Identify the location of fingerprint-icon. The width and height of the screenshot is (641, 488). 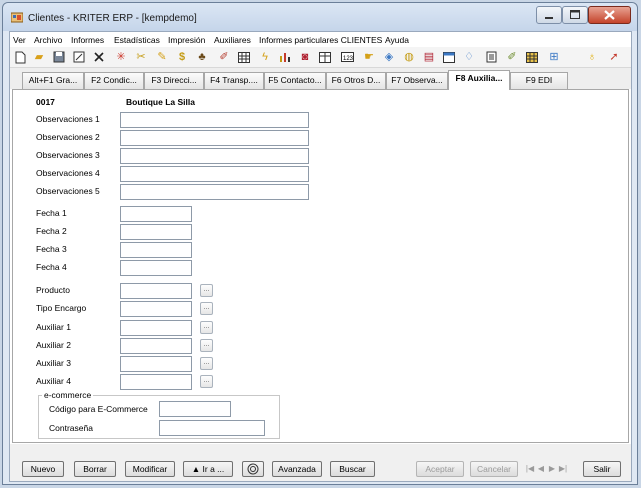
(253, 469).